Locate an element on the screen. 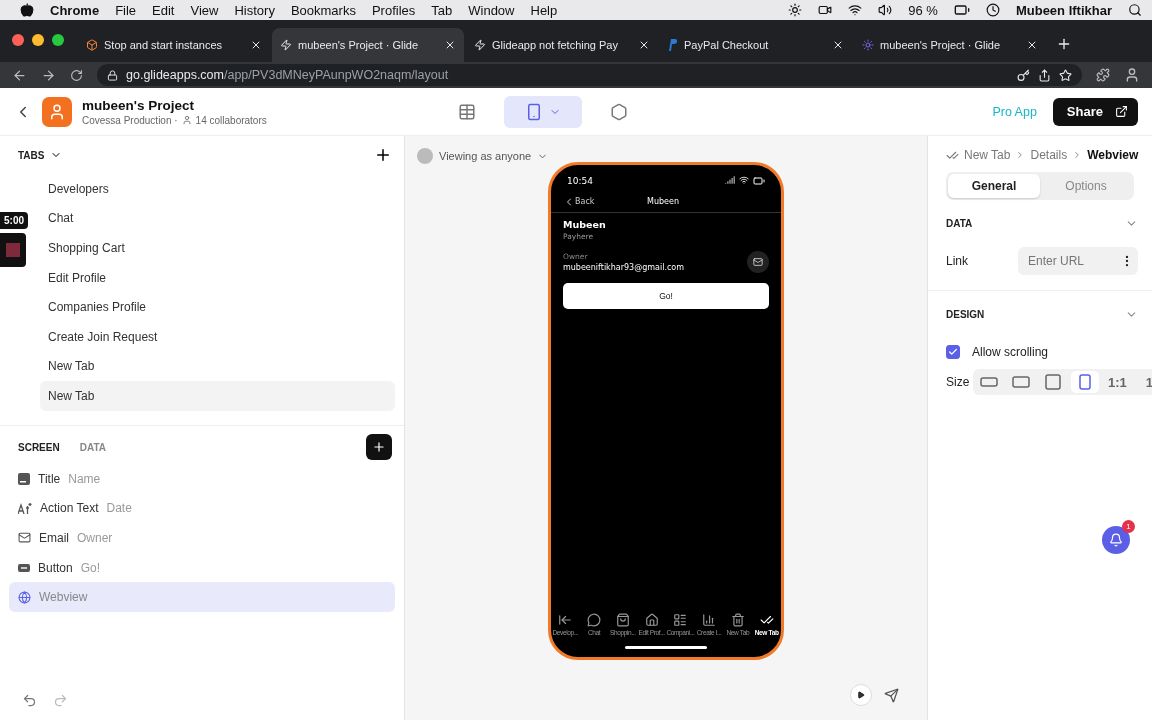 The height and width of the screenshot is (720, 1152). search-icon is located at coordinates (1135, 10).